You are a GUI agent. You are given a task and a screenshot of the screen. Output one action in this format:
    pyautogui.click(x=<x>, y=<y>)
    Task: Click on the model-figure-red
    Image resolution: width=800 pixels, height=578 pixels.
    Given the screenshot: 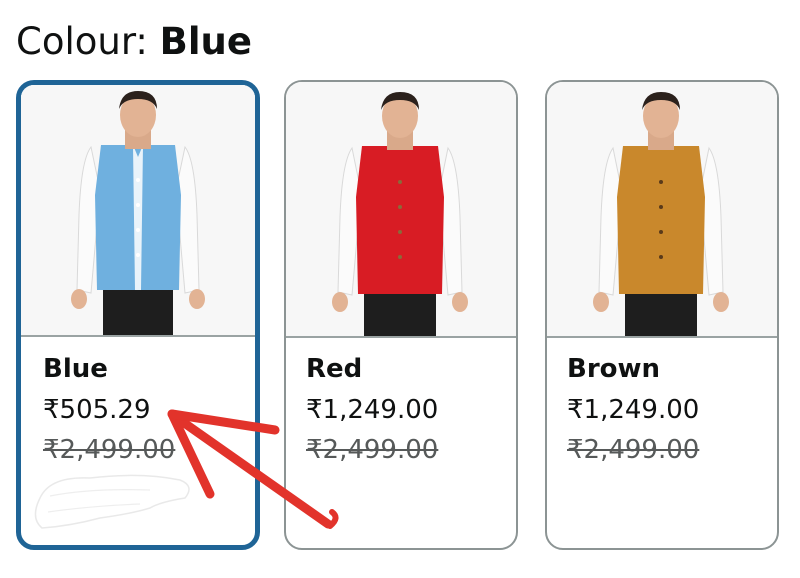 What is the action you would take?
    pyautogui.click(x=401, y=209)
    